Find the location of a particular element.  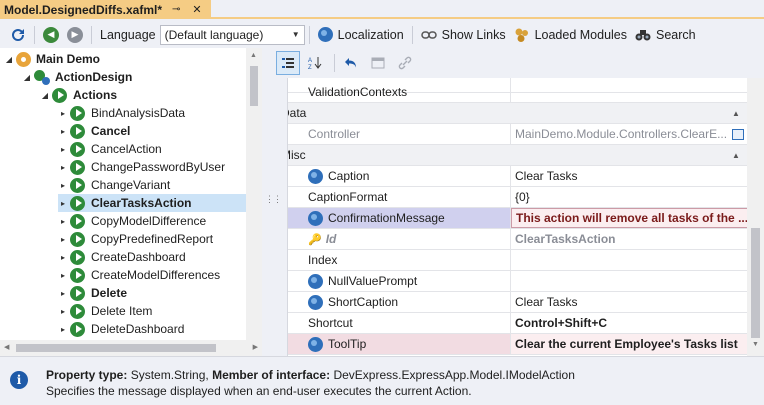

property-row-caption: Caption Clear Tasks is located at coordinates (517, 176).